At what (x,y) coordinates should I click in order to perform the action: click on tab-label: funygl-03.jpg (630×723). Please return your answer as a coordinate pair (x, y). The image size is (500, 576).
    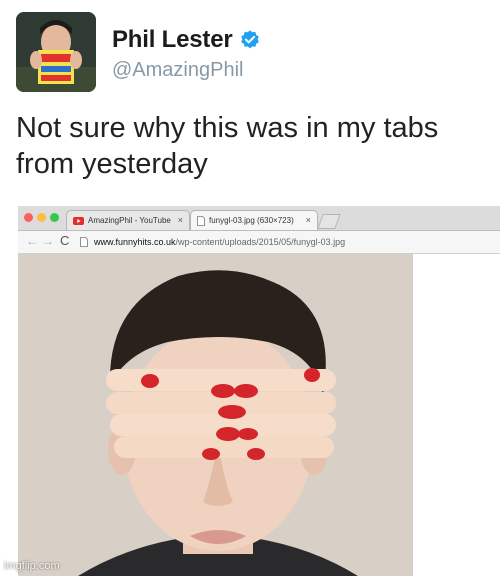
    Looking at the image, I should click on (251, 220).